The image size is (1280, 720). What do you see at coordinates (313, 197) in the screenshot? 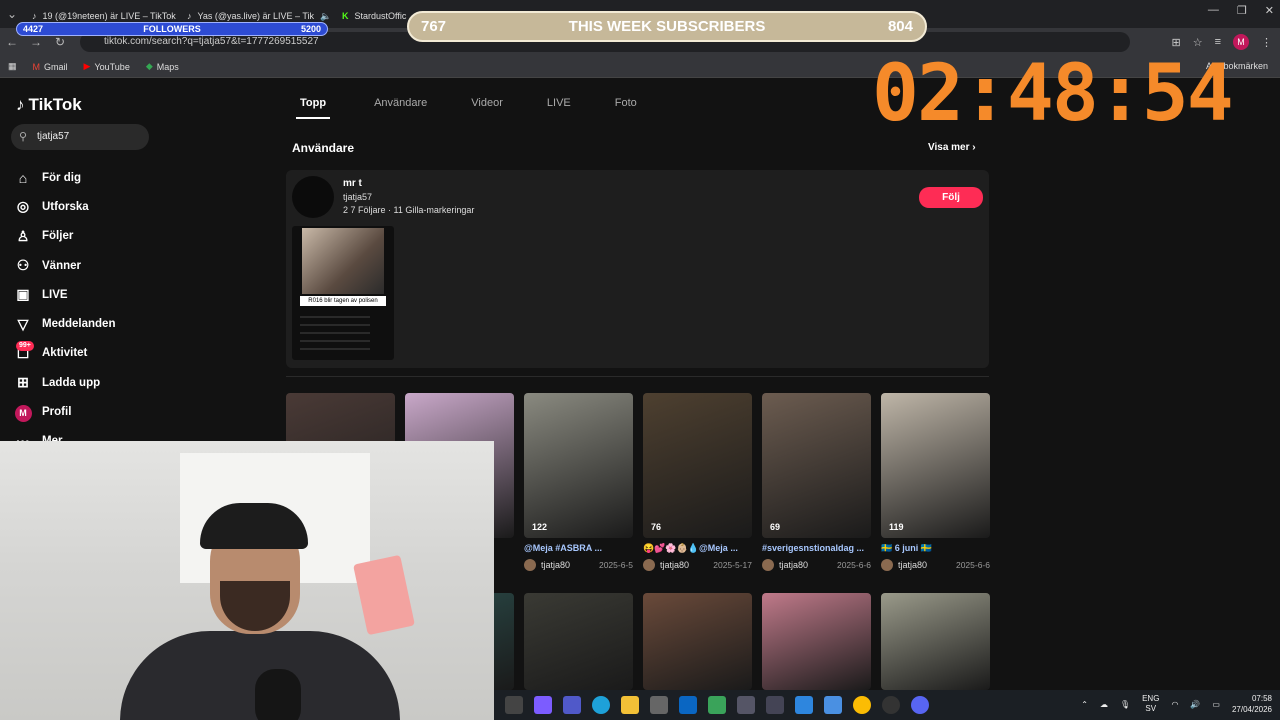
I see `user-avatar` at bounding box center [313, 197].